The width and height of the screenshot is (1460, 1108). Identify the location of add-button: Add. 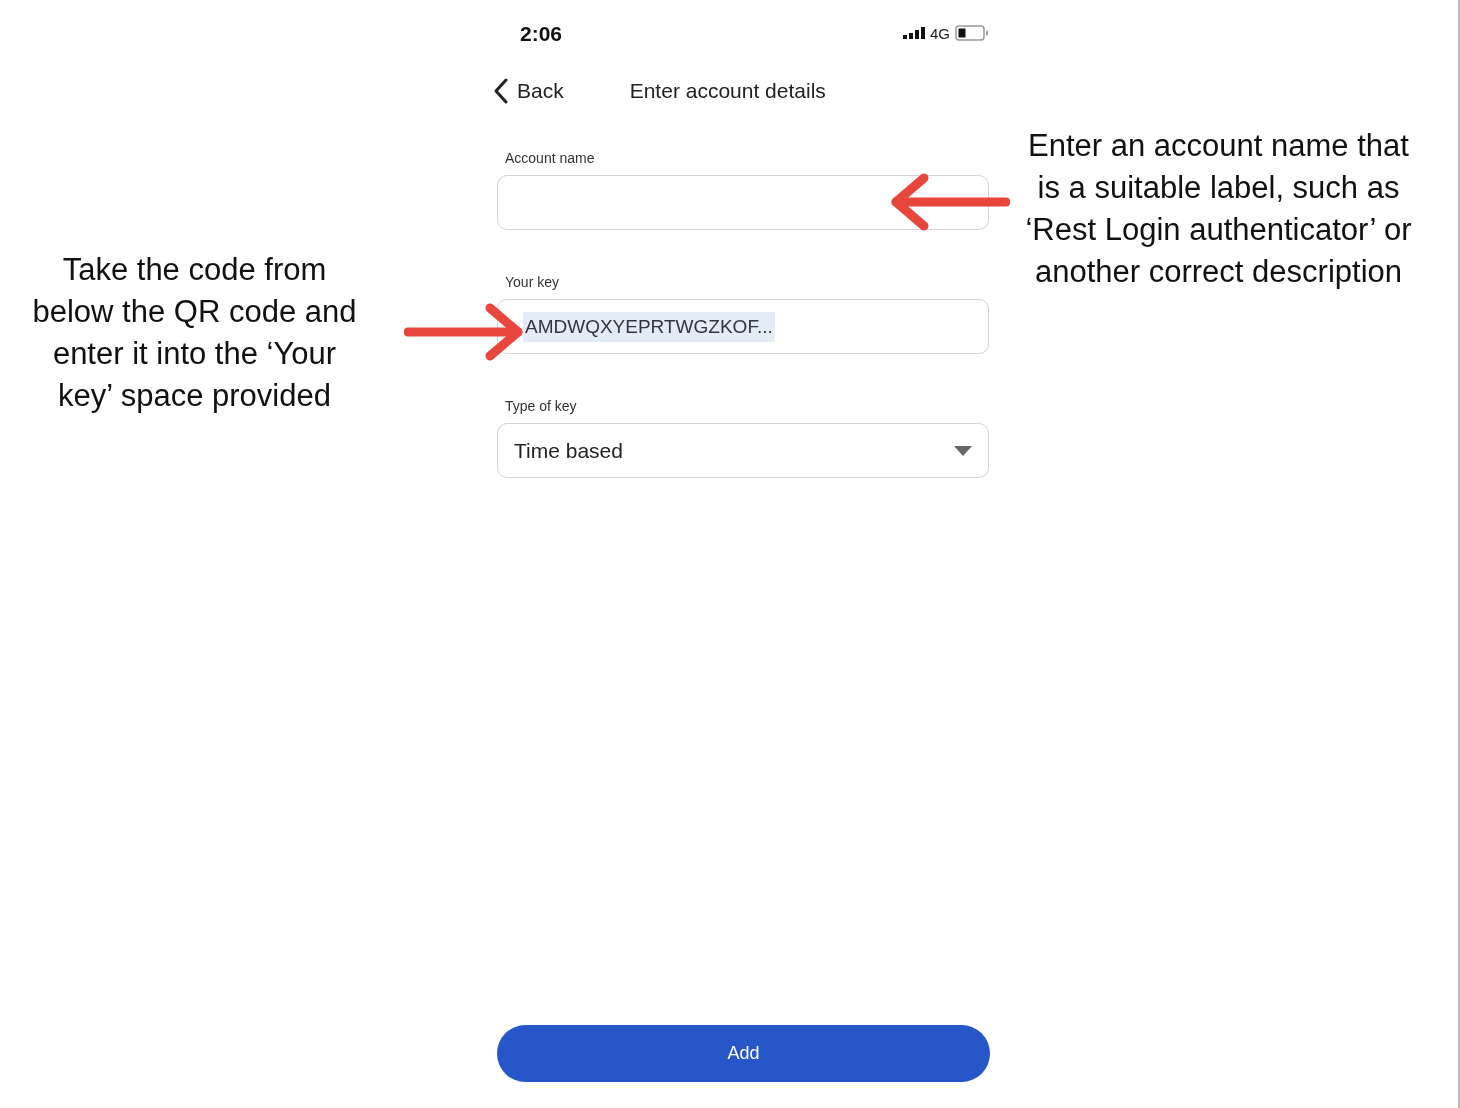
(743, 1053).